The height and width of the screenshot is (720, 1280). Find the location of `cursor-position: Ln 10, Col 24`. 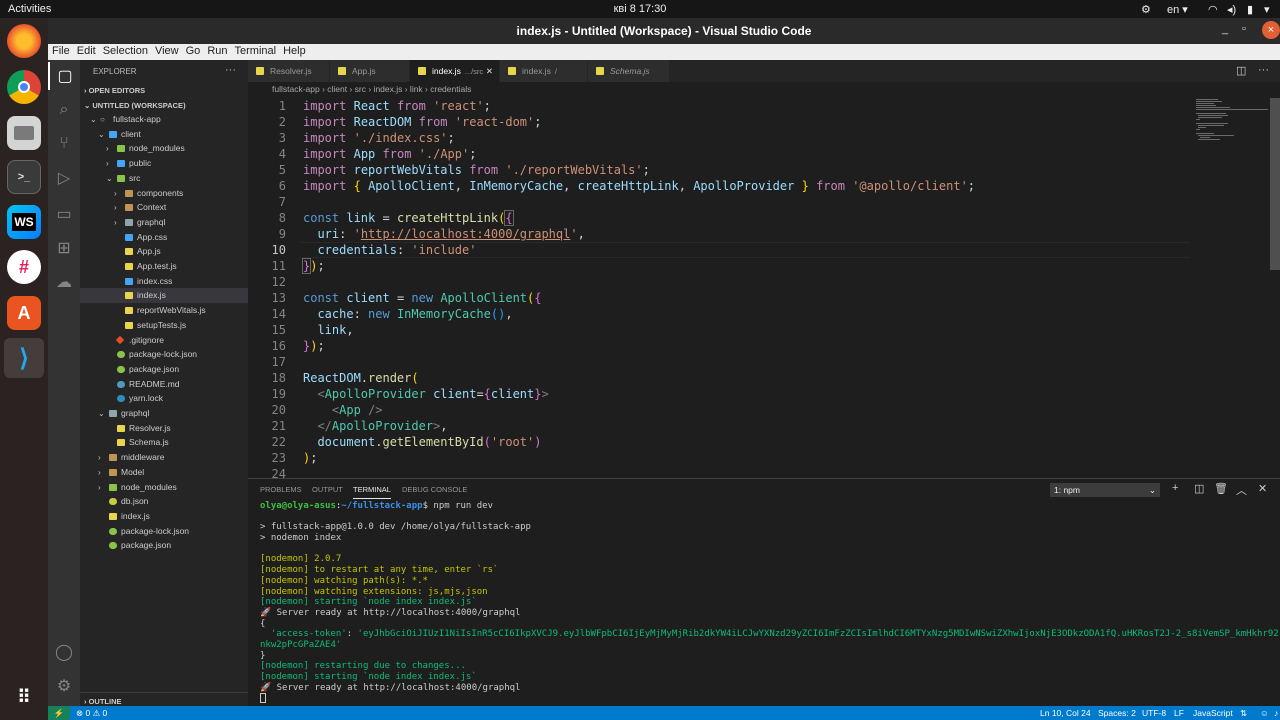

cursor-position: Ln 10, Col 24 is located at coordinates (1065, 713).